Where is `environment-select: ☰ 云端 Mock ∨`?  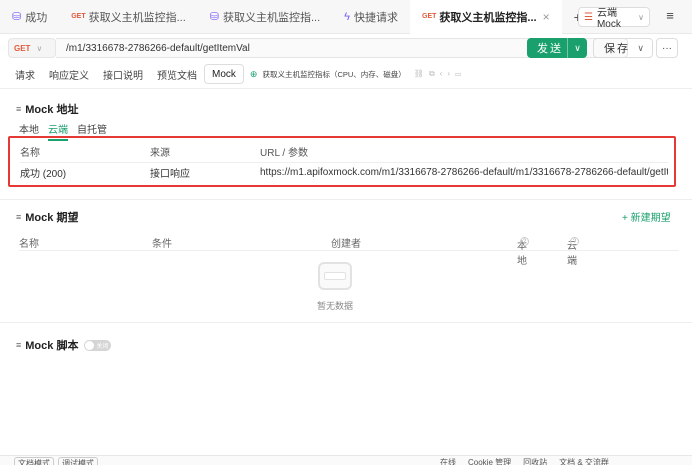
environment-select: ☰ 云端 Mock ∨ is located at coordinates (614, 18).